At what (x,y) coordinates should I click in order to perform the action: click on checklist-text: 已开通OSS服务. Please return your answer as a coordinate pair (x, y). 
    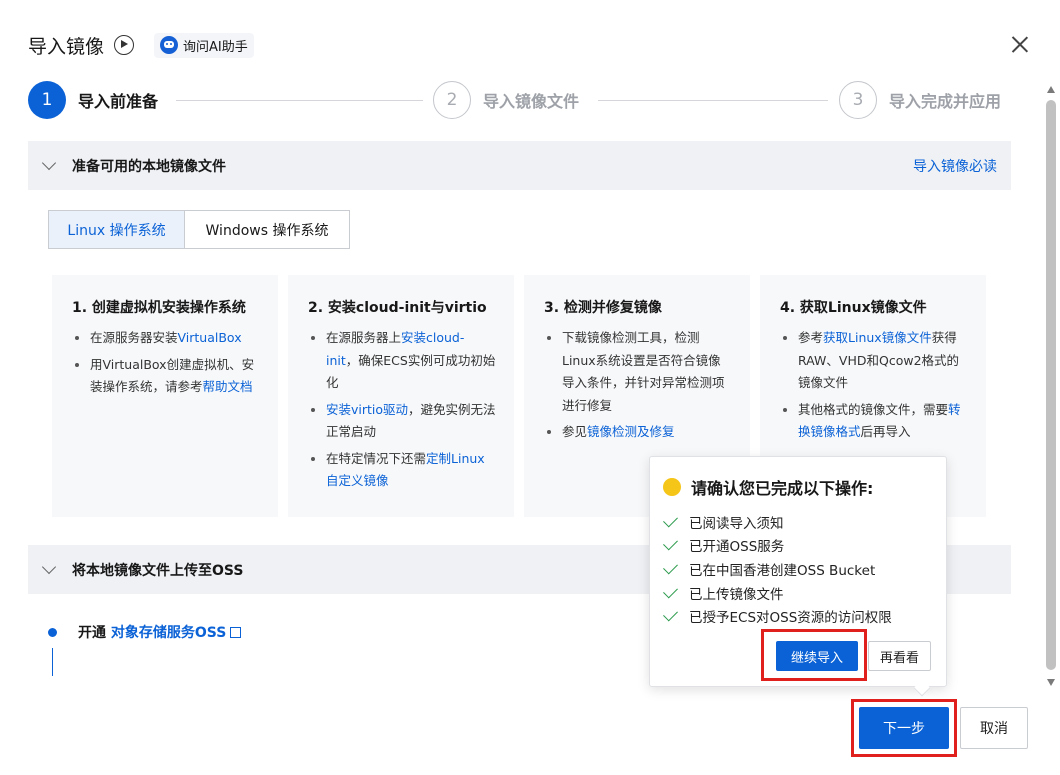
    Looking at the image, I should click on (737, 547).